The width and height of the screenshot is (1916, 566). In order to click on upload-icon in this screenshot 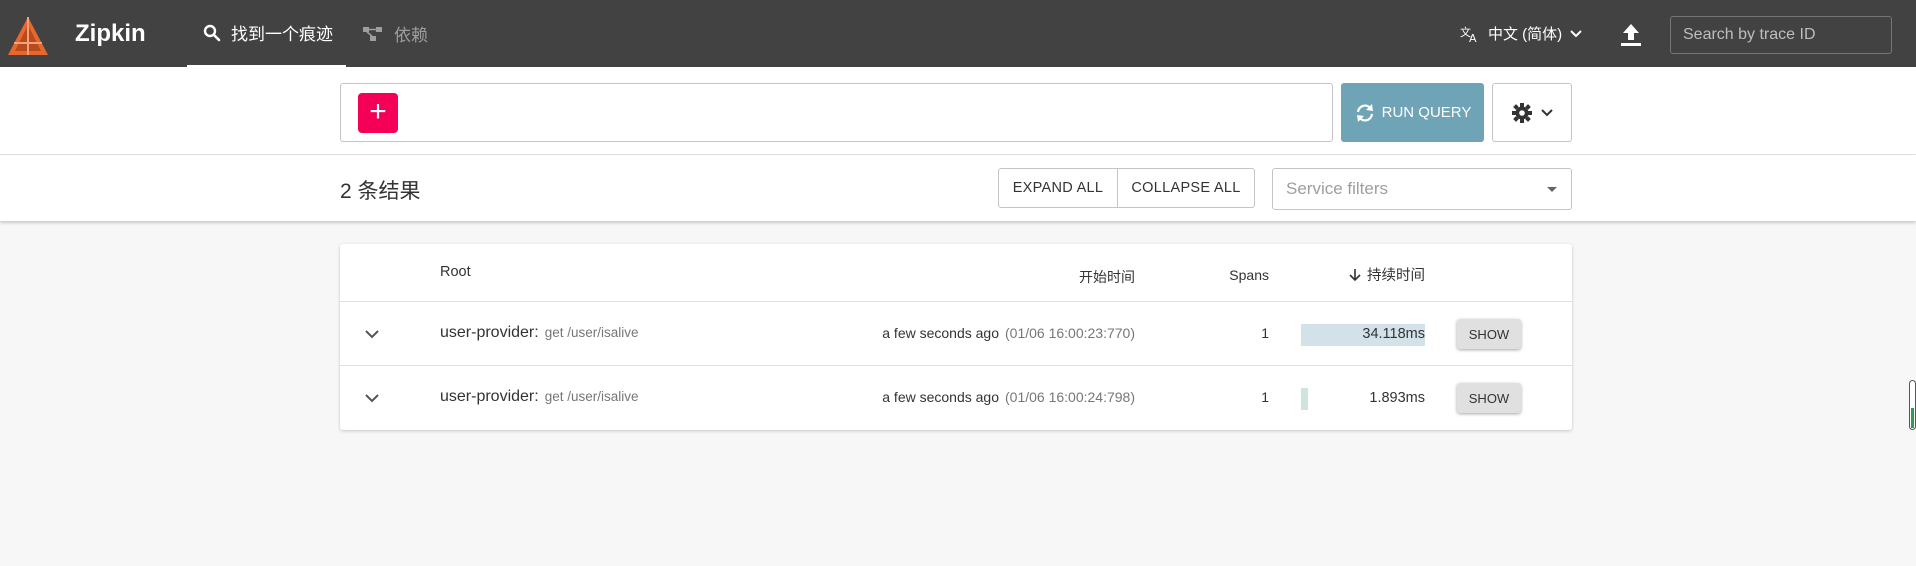, I will do `click(1631, 35)`.